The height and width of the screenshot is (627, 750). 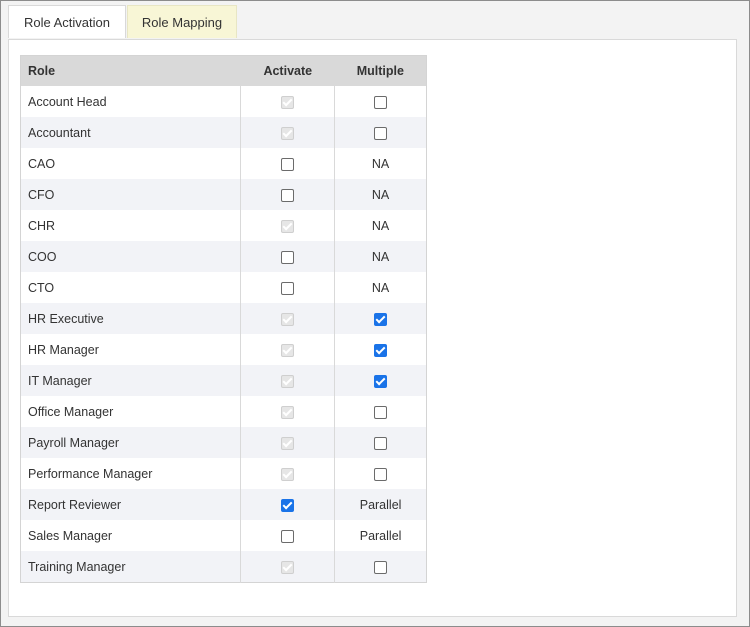 I want to click on table-row: Performance Manager, so click(x=223, y=473).